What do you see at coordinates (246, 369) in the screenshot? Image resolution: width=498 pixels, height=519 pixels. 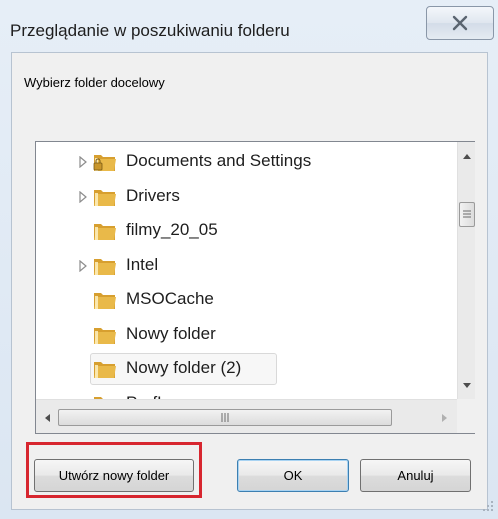 I see `tree-item: Nowy folder (2)` at bounding box center [246, 369].